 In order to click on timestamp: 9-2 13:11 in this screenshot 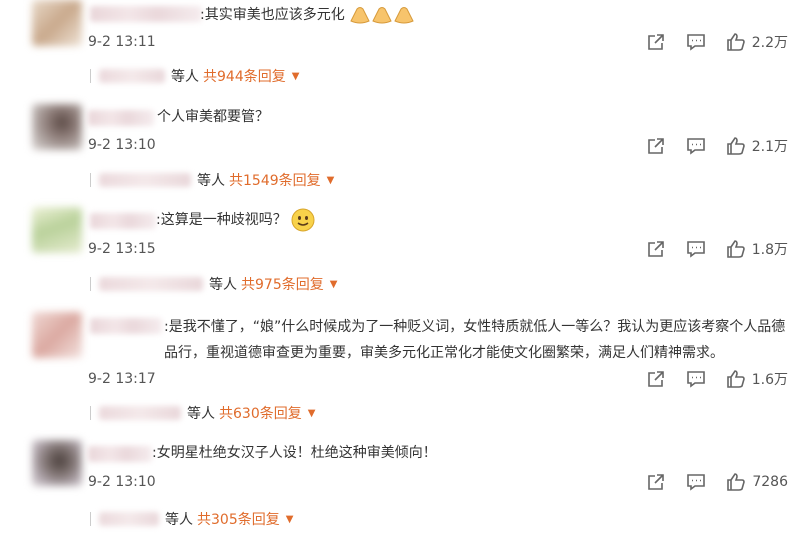, I will do `click(122, 42)`.